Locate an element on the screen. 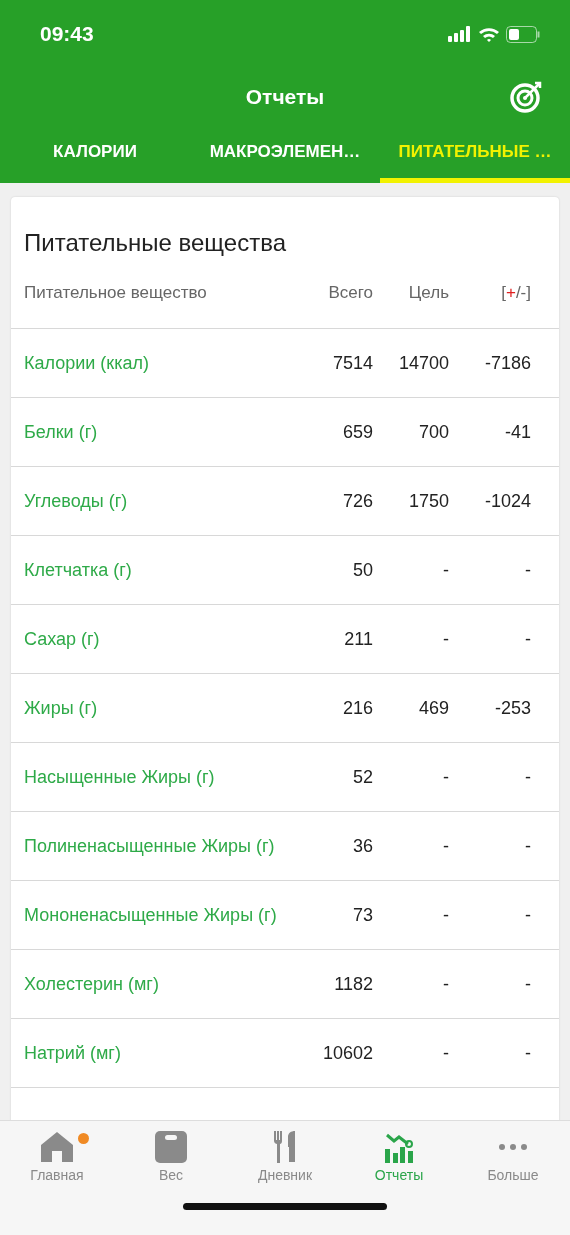 This screenshot has width=570, height=1235. more-icon is located at coordinates (513, 1147).